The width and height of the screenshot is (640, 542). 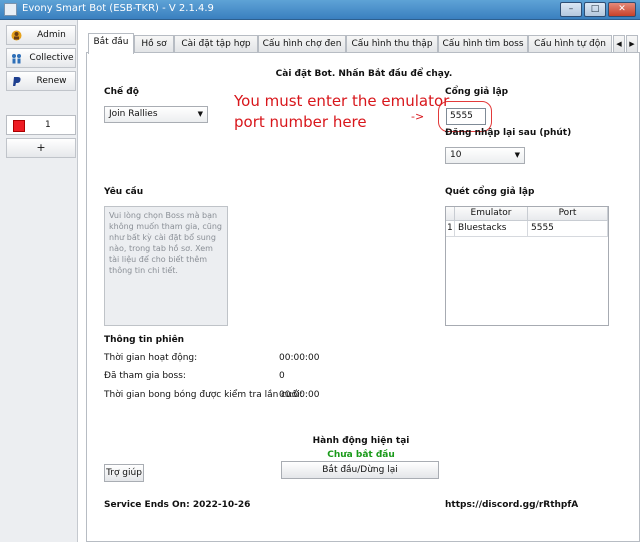 I want to click on row-port: 5555, so click(x=568, y=229).